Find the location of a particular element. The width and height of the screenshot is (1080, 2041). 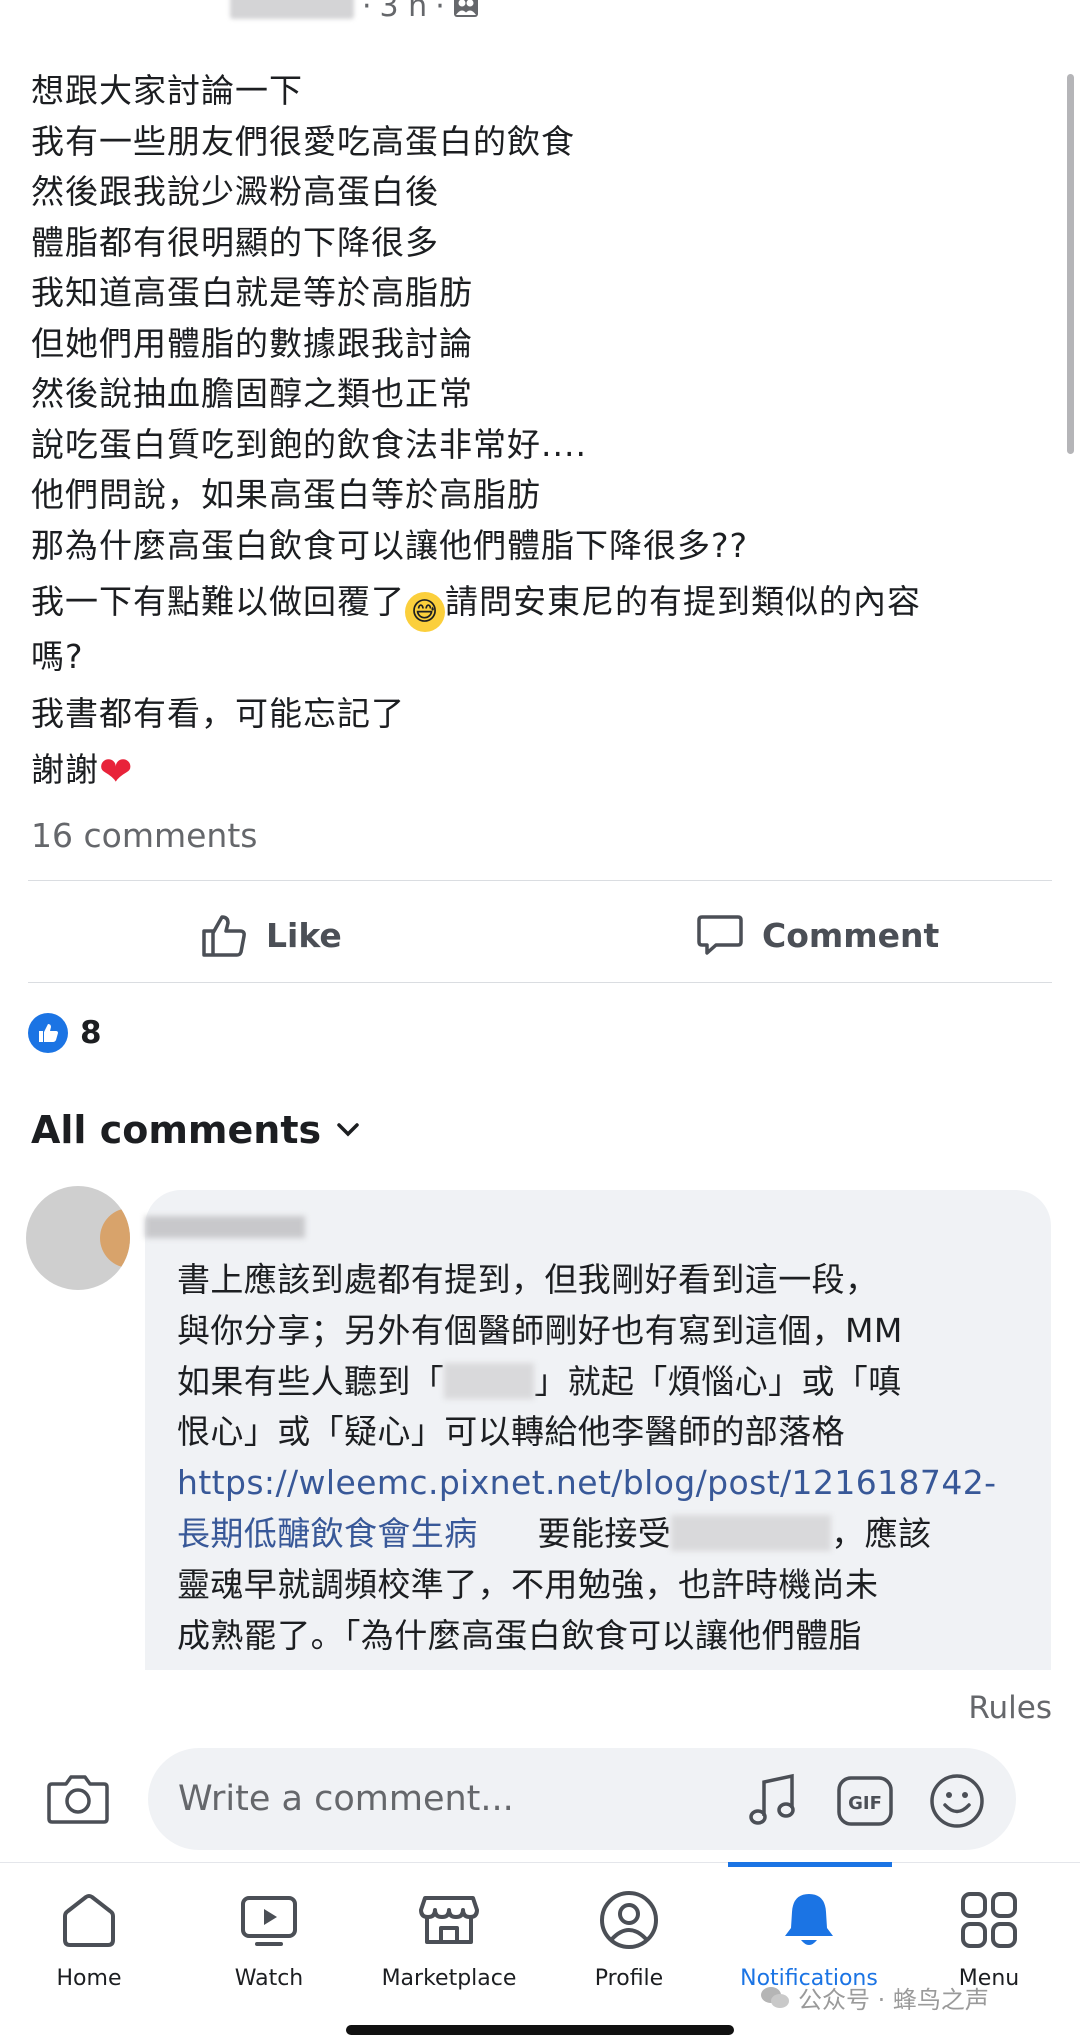

comment-label: Comment is located at coordinates (851, 935).